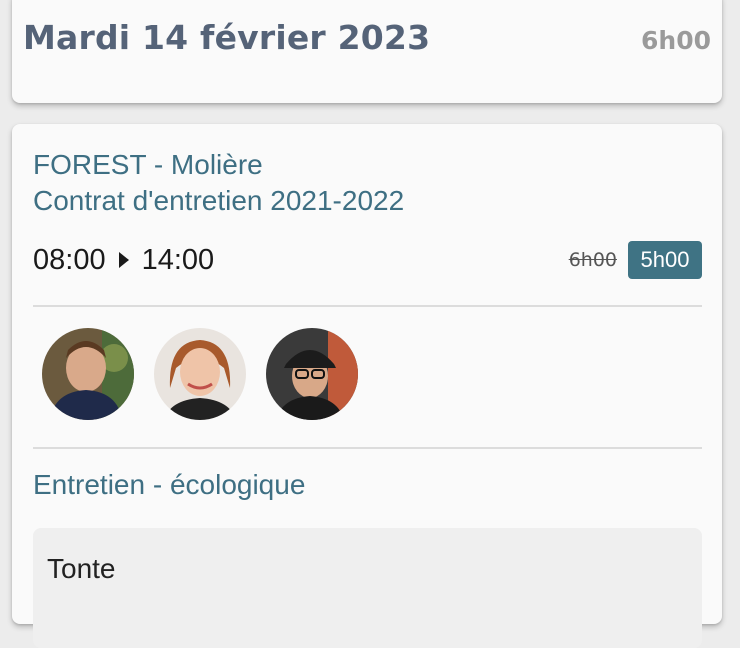  Describe the element at coordinates (227, 37) in the screenshot. I see `day-title: Mardi 14 février 2023` at that location.